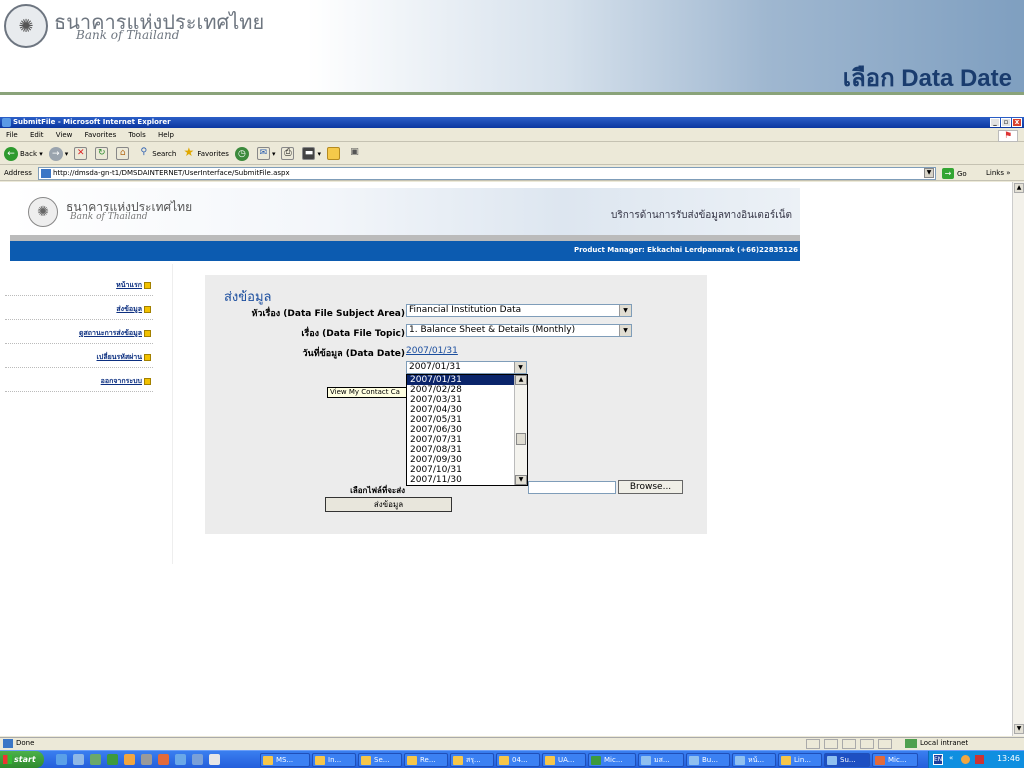 The width and height of the screenshot is (1024, 768). I want to click on nav-submit-data: ส่งข้อมูล, so click(79, 308).